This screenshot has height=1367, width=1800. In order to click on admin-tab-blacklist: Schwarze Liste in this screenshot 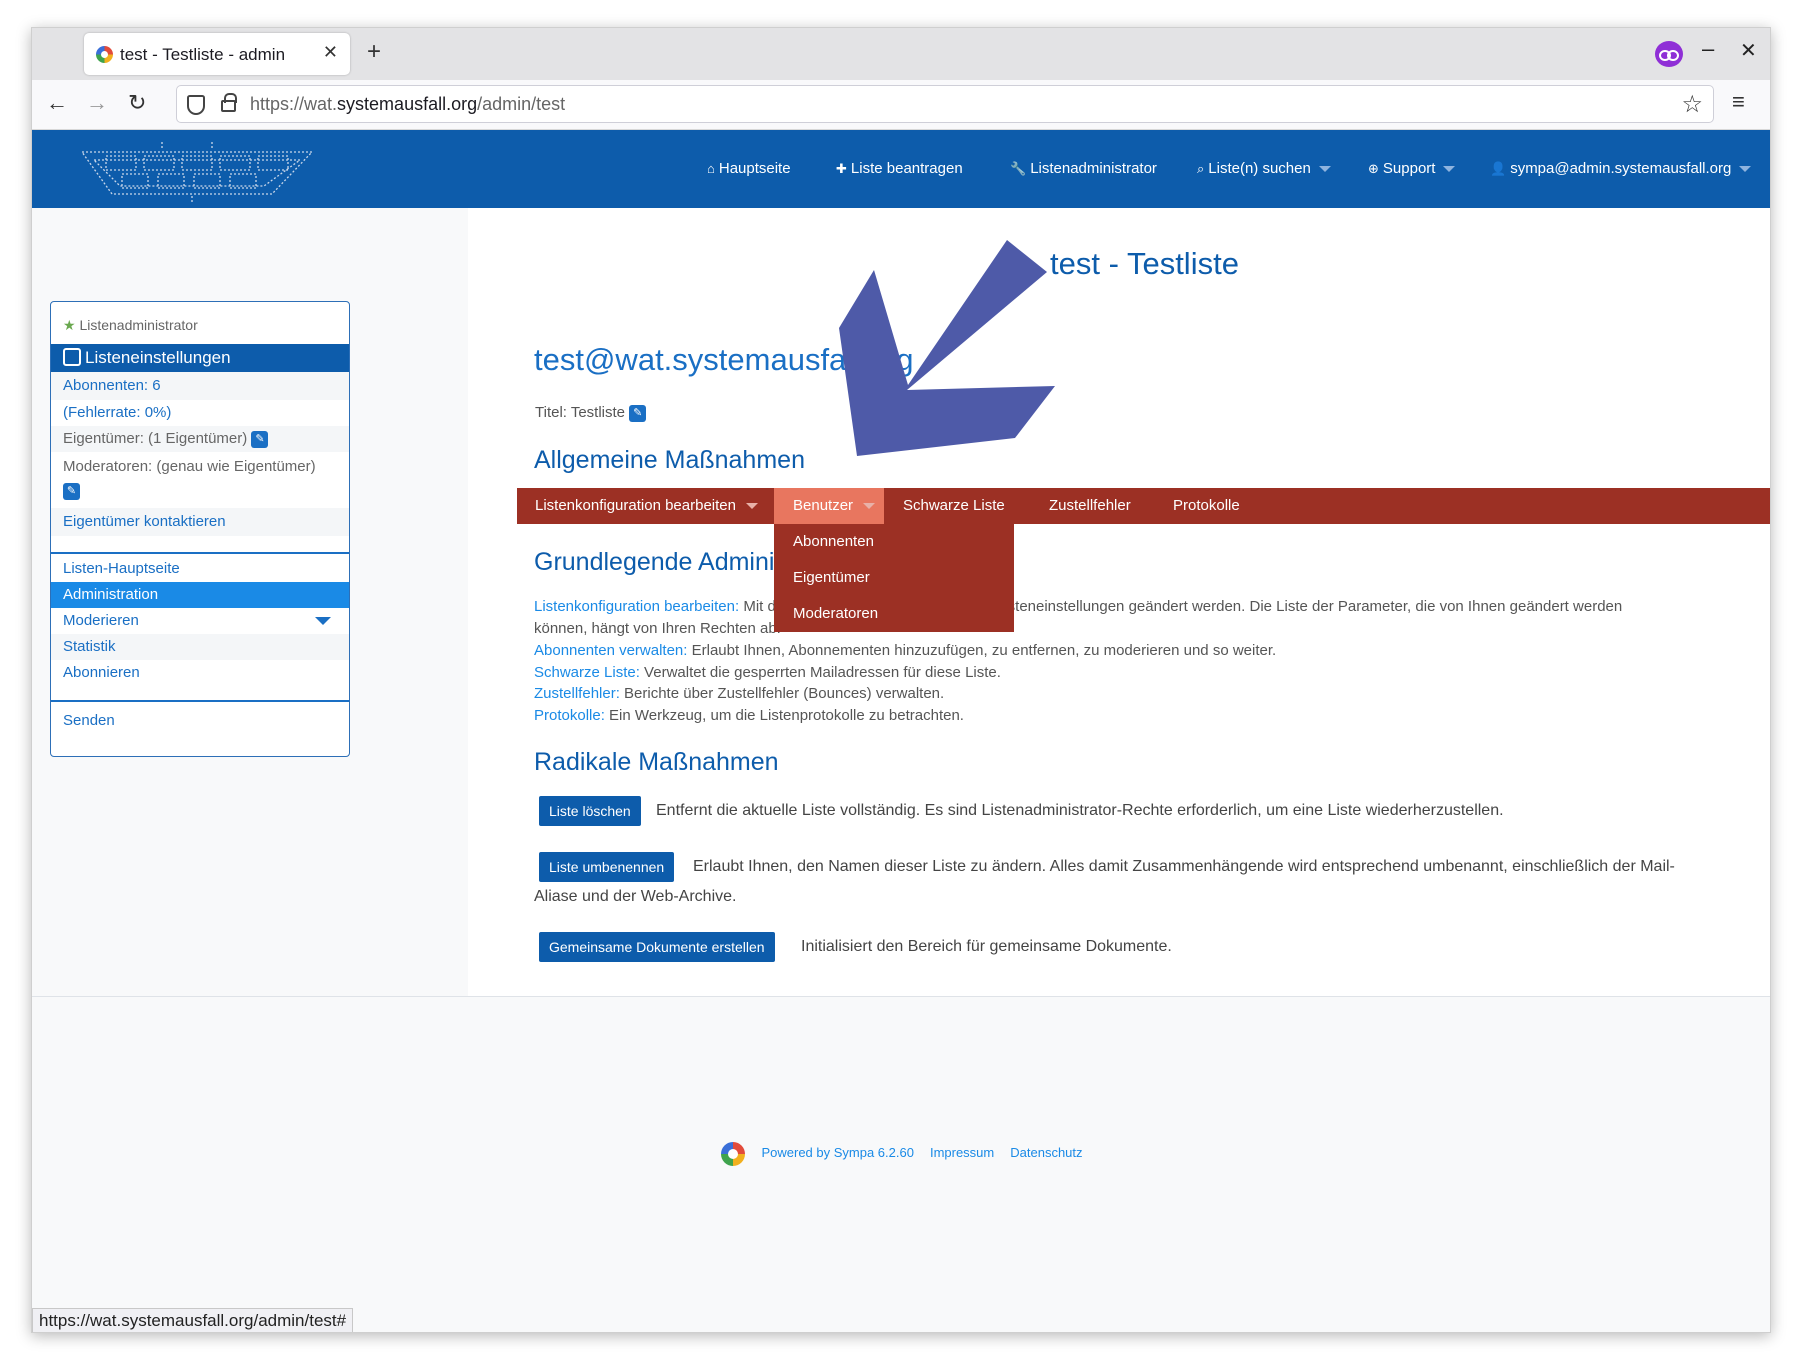, I will do `click(954, 506)`.